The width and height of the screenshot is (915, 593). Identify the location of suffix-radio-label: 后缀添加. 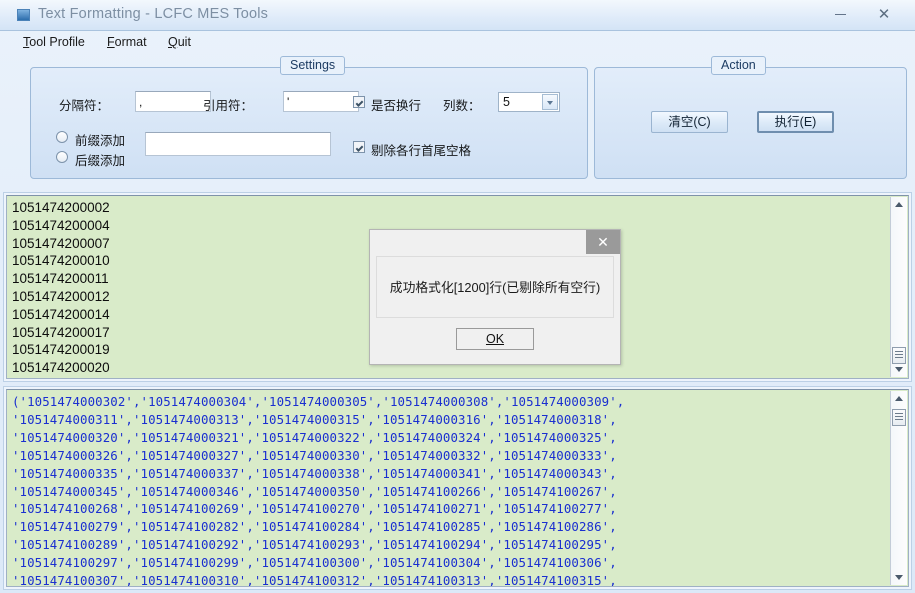
(100, 161).